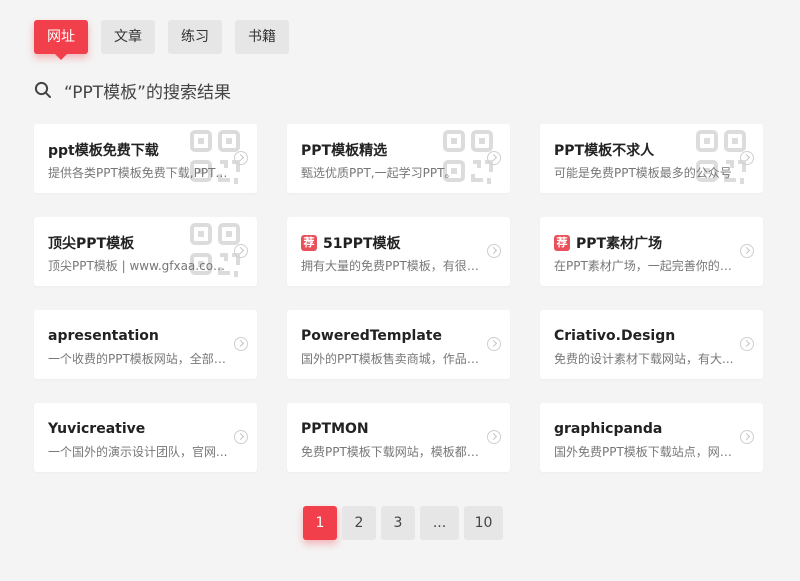  I want to click on pagination: 1 2 3... 10, so click(403, 523).